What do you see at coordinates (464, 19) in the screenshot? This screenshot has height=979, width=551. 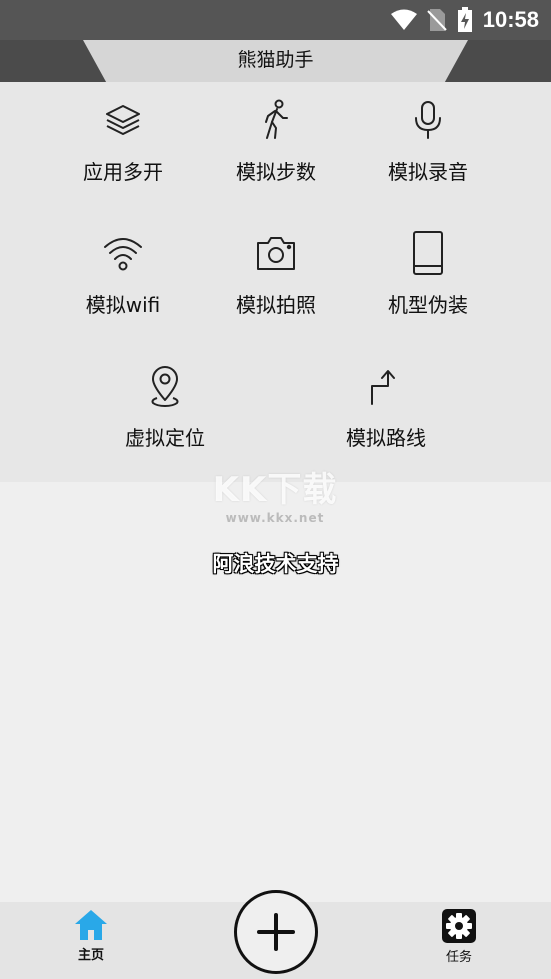 I see `battery-charging-icon` at bounding box center [464, 19].